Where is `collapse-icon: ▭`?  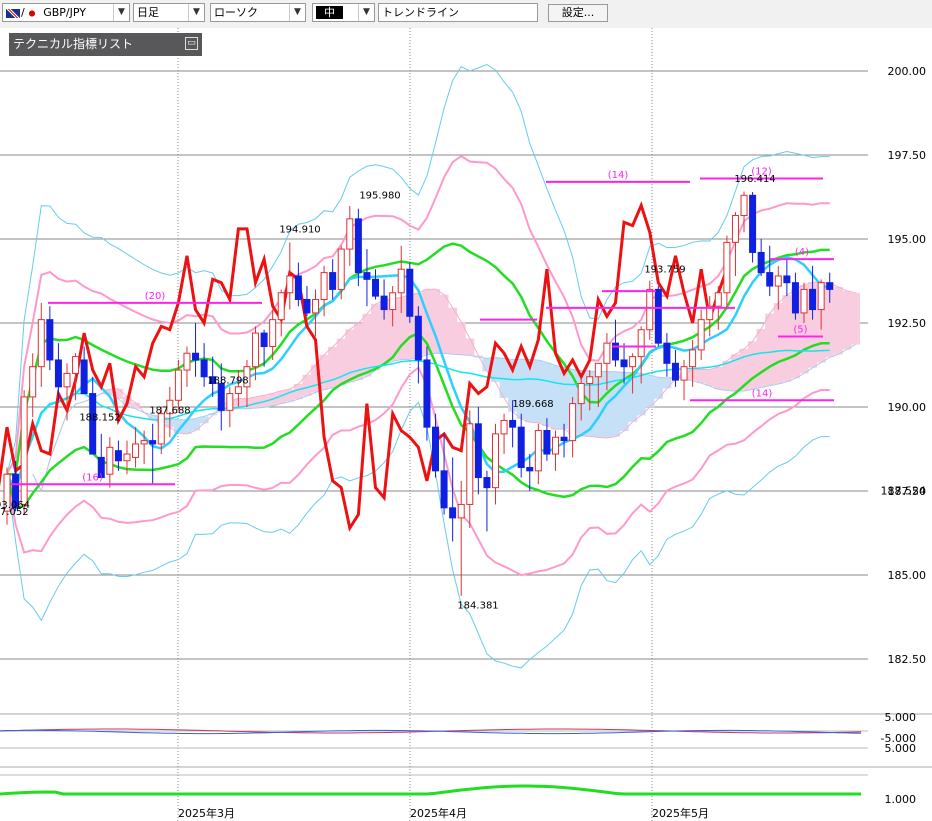 collapse-icon: ▭ is located at coordinates (191, 43).